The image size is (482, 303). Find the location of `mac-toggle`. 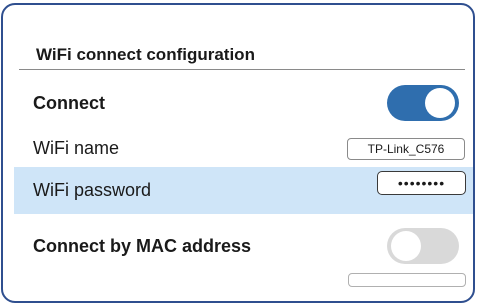

mac-toggle is located at coordinates (423, 246).